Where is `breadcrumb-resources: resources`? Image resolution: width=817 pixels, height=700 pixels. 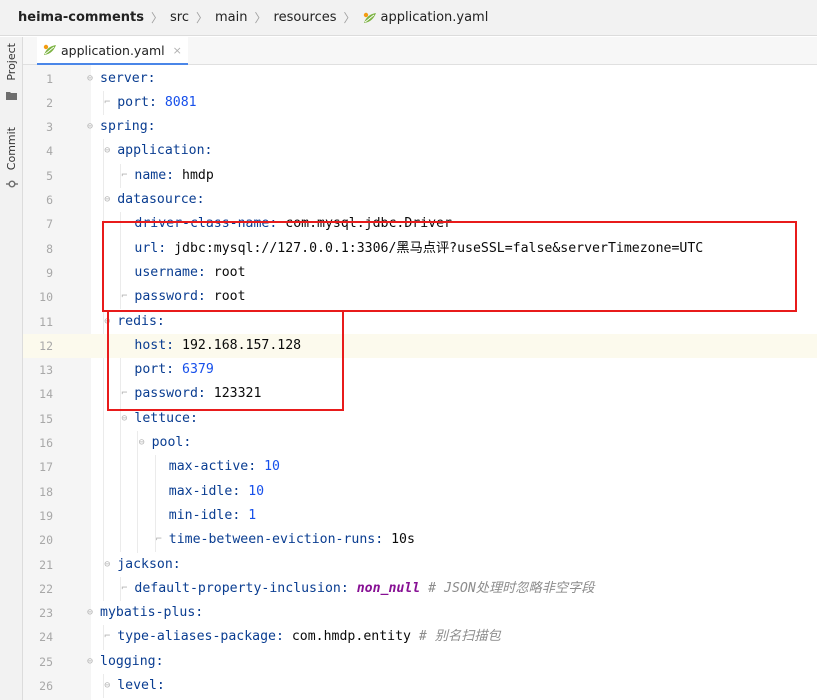
breadcrumb-resources: resources is located at coordinates (305, 17).